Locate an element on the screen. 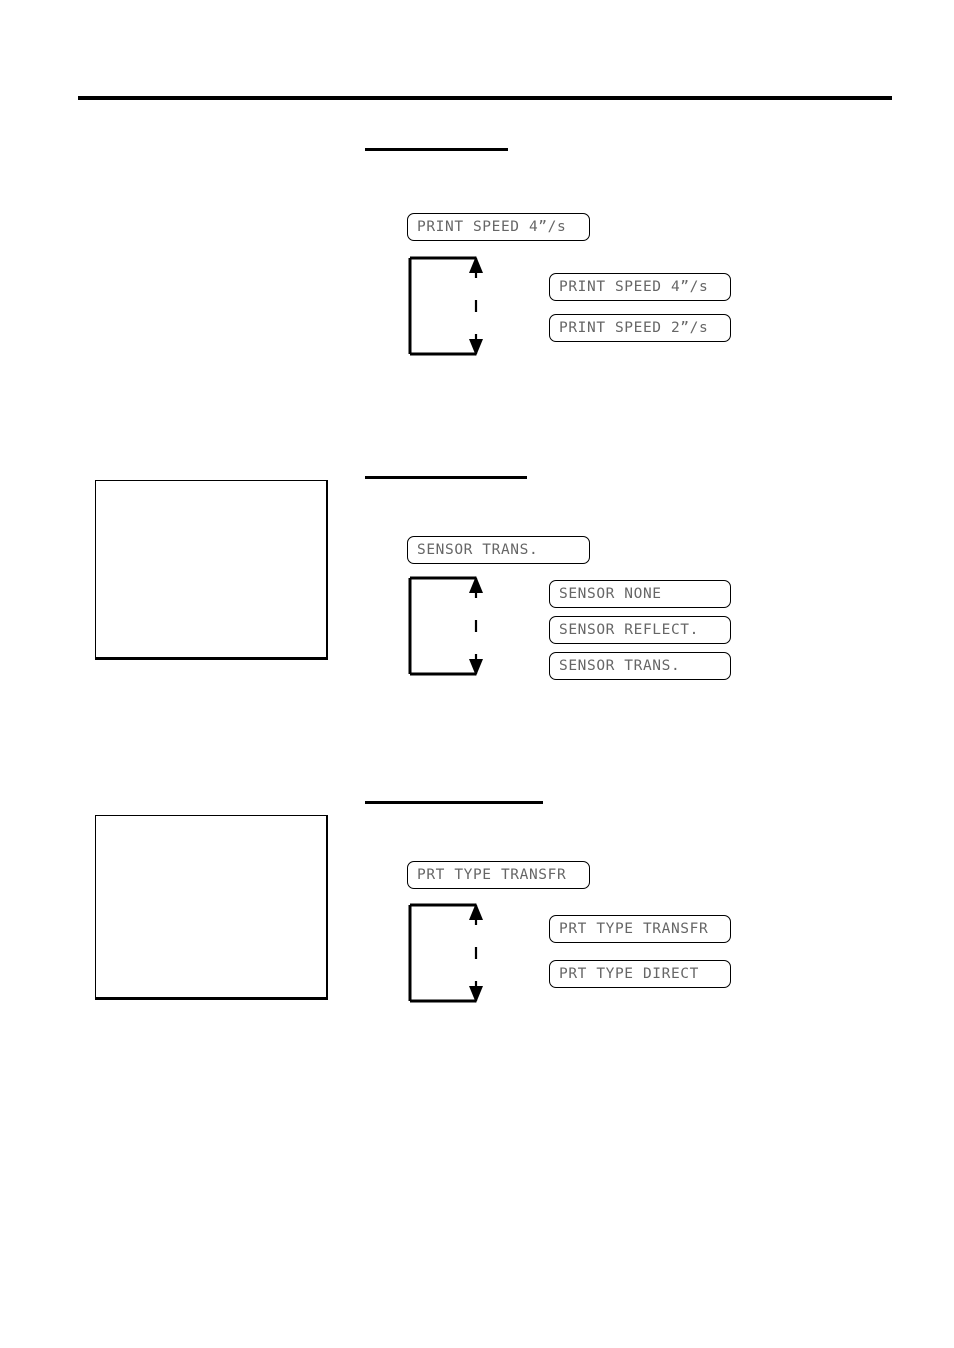 This screenshot has height=1348, width=954. note-box-sensor is located at coordinates (211, 570).